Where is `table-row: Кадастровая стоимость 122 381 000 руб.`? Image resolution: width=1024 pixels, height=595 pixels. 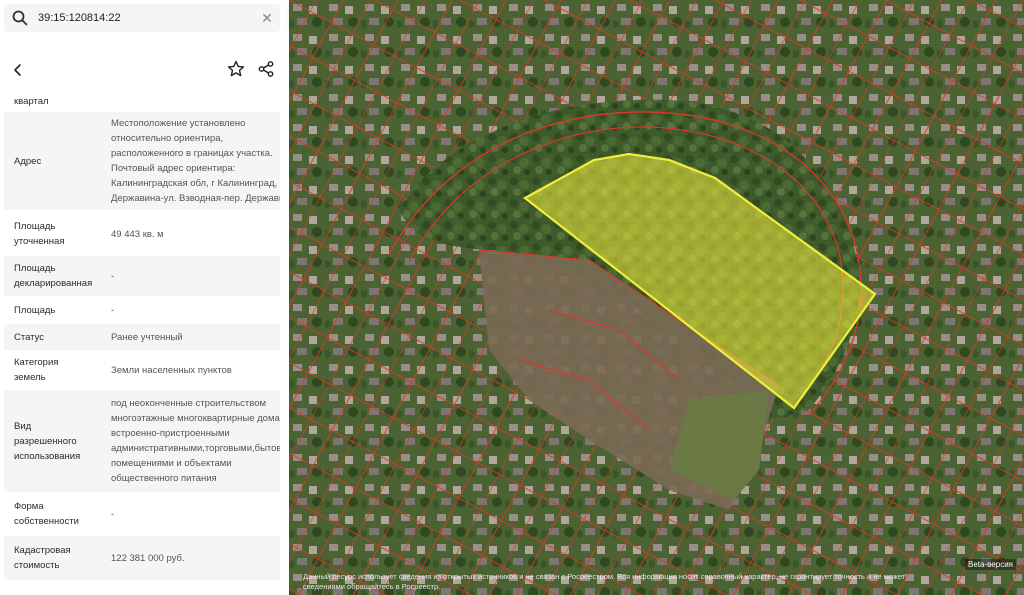
table-row: Кадастровая стоимость 122 381 000 руб. is located at coordinates (142, 558).